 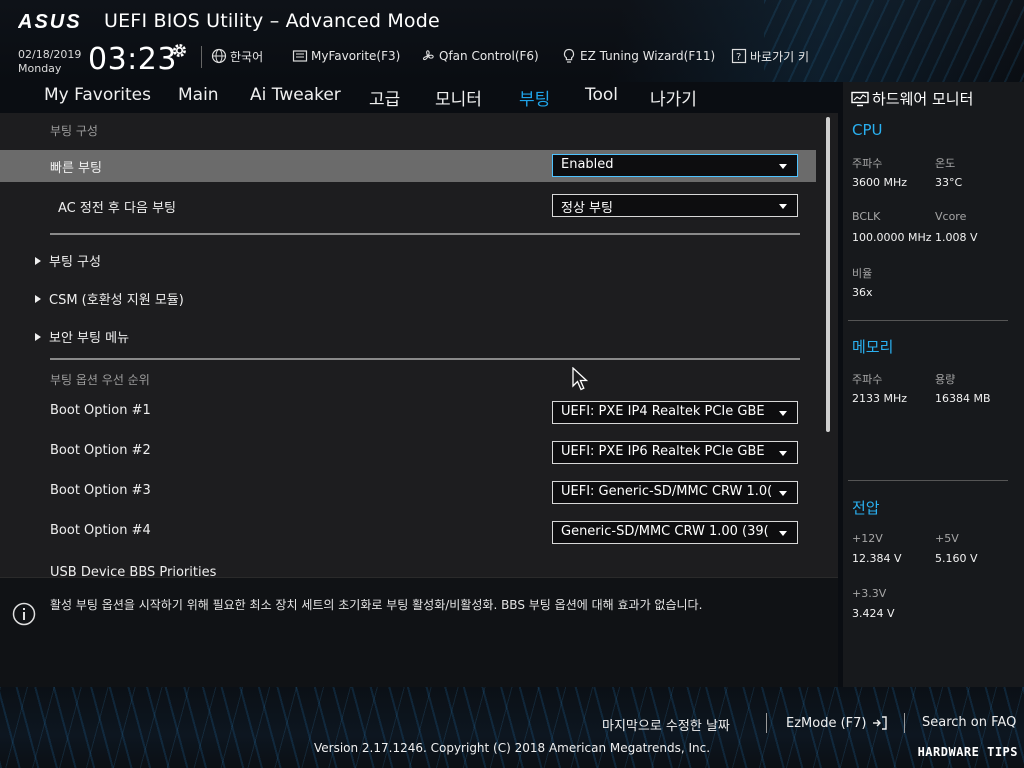 I want to click on v12-label: +12V, so click(x=867, y=538).